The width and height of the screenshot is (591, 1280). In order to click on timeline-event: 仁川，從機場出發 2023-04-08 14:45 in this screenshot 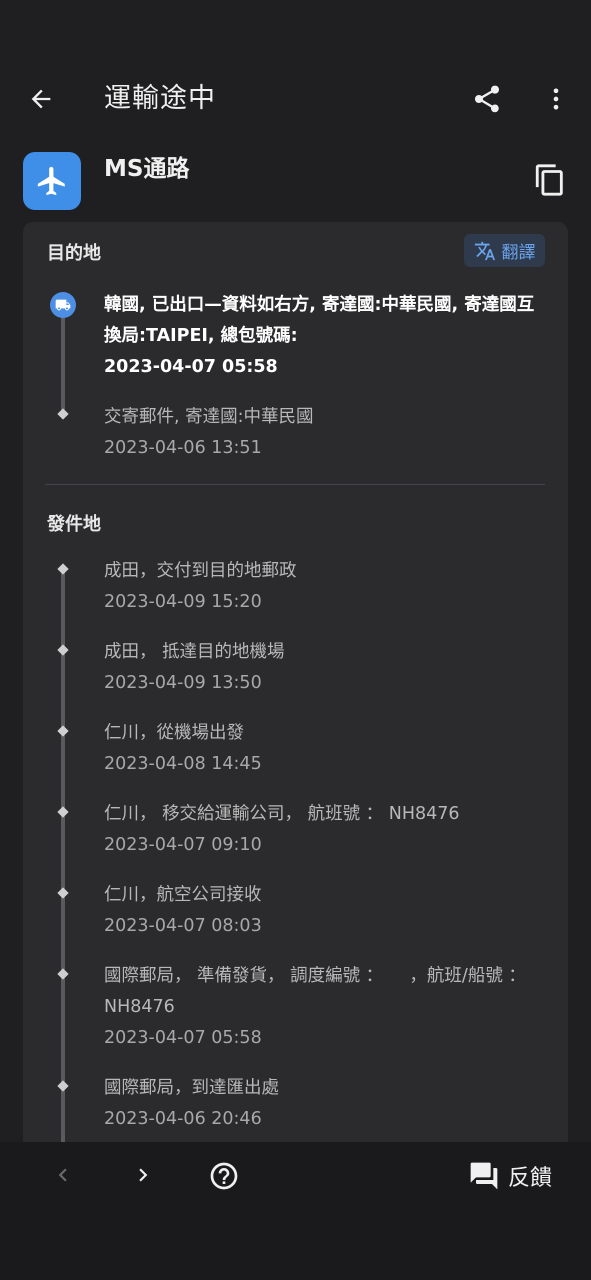, I will do `click(324, 749)`.